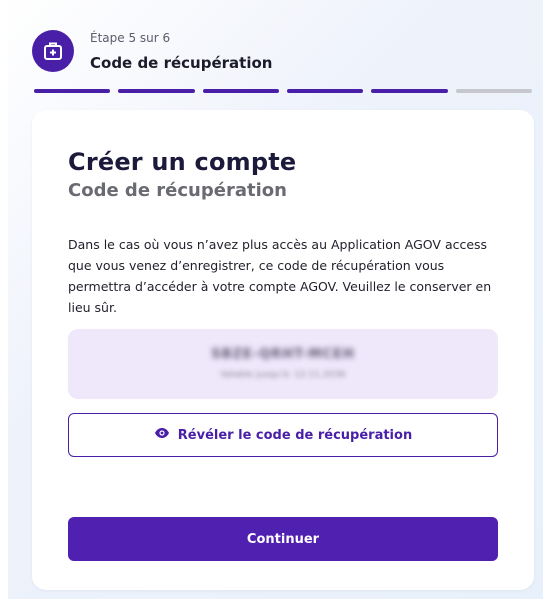 The width and height of the screenshot is (543, 599). Describe the element at coordinates (182, 162) in the screenshot. I see `page-title: Créer un compte` at that location.